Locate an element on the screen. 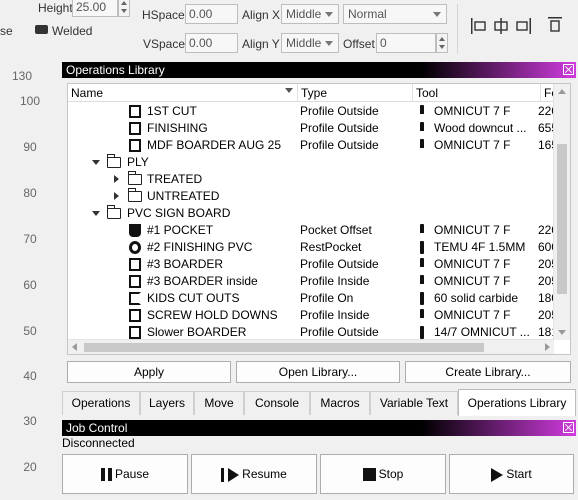 The image size is (578, 500). height-spinner is located at coordinates (124, 8).